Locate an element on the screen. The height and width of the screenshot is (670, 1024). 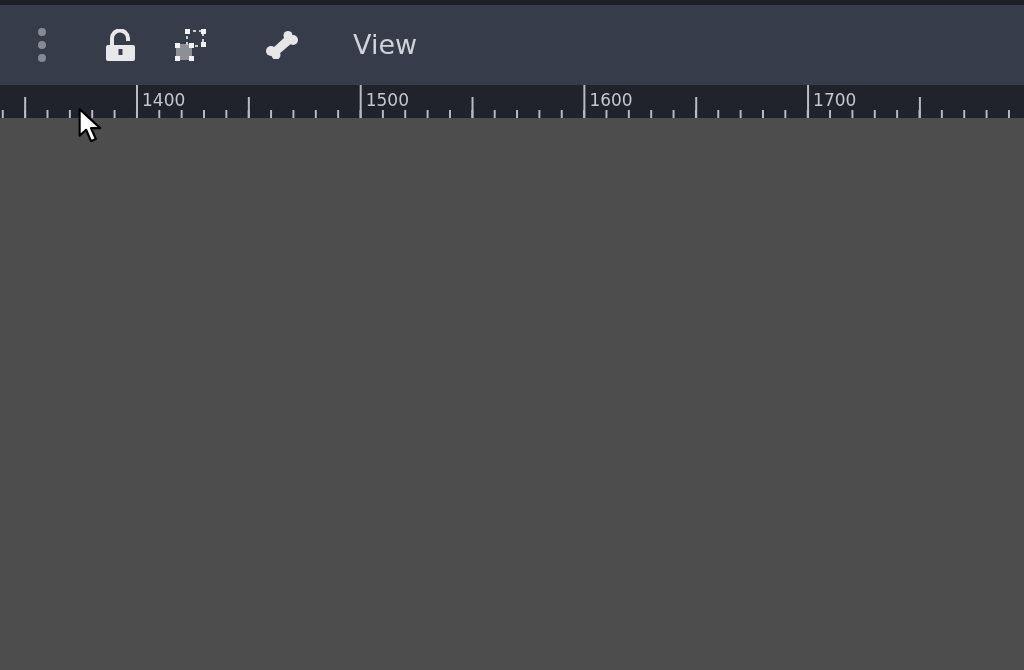
ruler-label: 1600 is located at coordinates (611, 100).